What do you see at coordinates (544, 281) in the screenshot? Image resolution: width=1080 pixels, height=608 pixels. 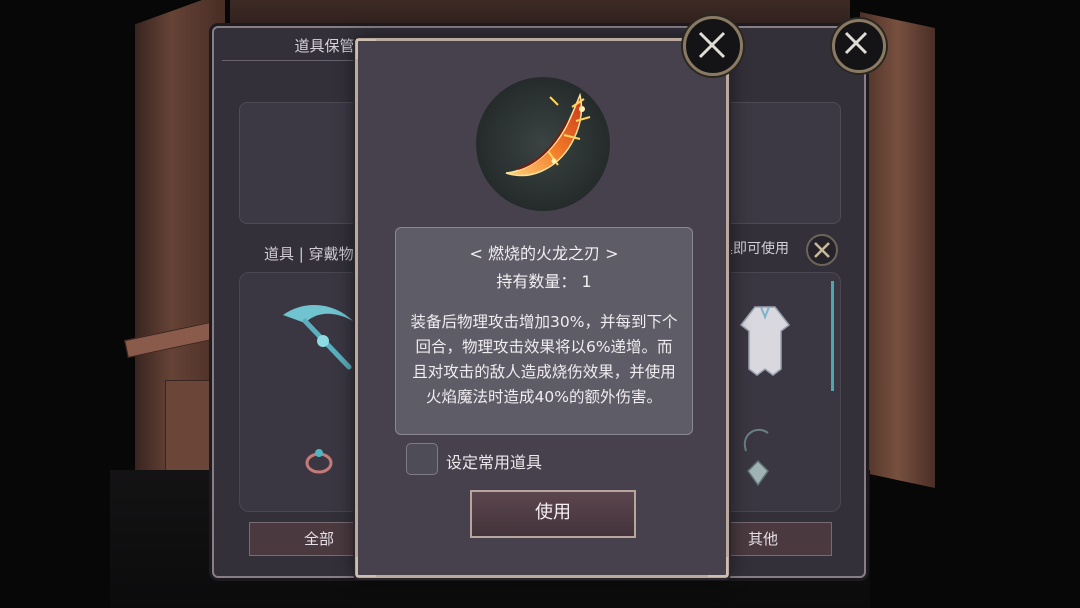 I see `item-count: 持有数量： 1` at bounding box center [544, 281].